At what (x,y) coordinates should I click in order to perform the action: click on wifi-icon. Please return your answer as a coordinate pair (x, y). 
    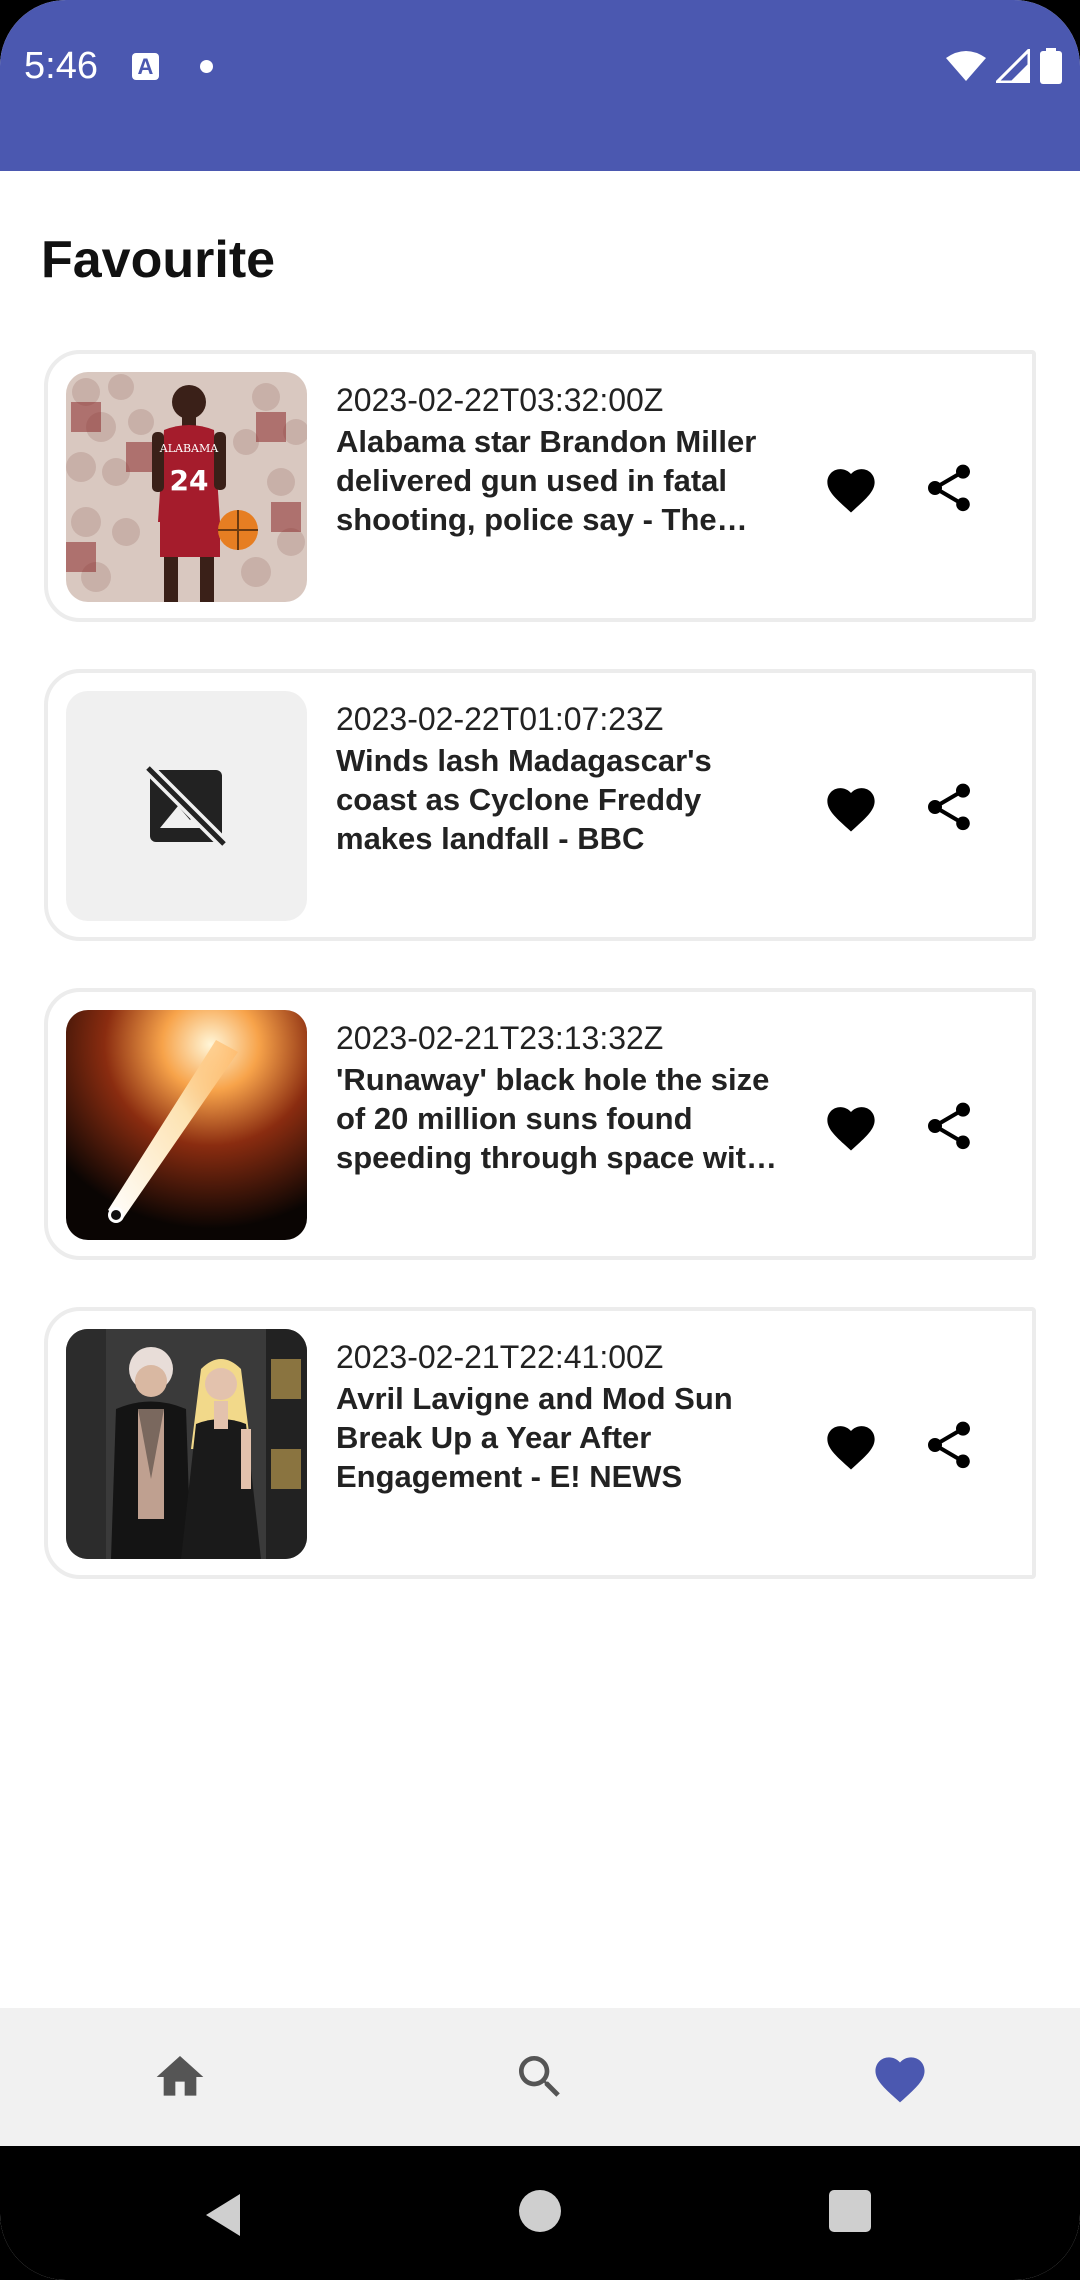
    Looking at the image, I should click on (966, 66).